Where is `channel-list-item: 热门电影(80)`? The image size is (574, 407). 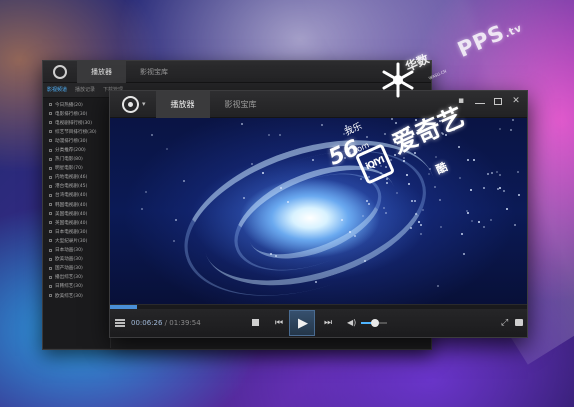 channel-list-item: 热门电影(80) is located at coordinates (76, 159).